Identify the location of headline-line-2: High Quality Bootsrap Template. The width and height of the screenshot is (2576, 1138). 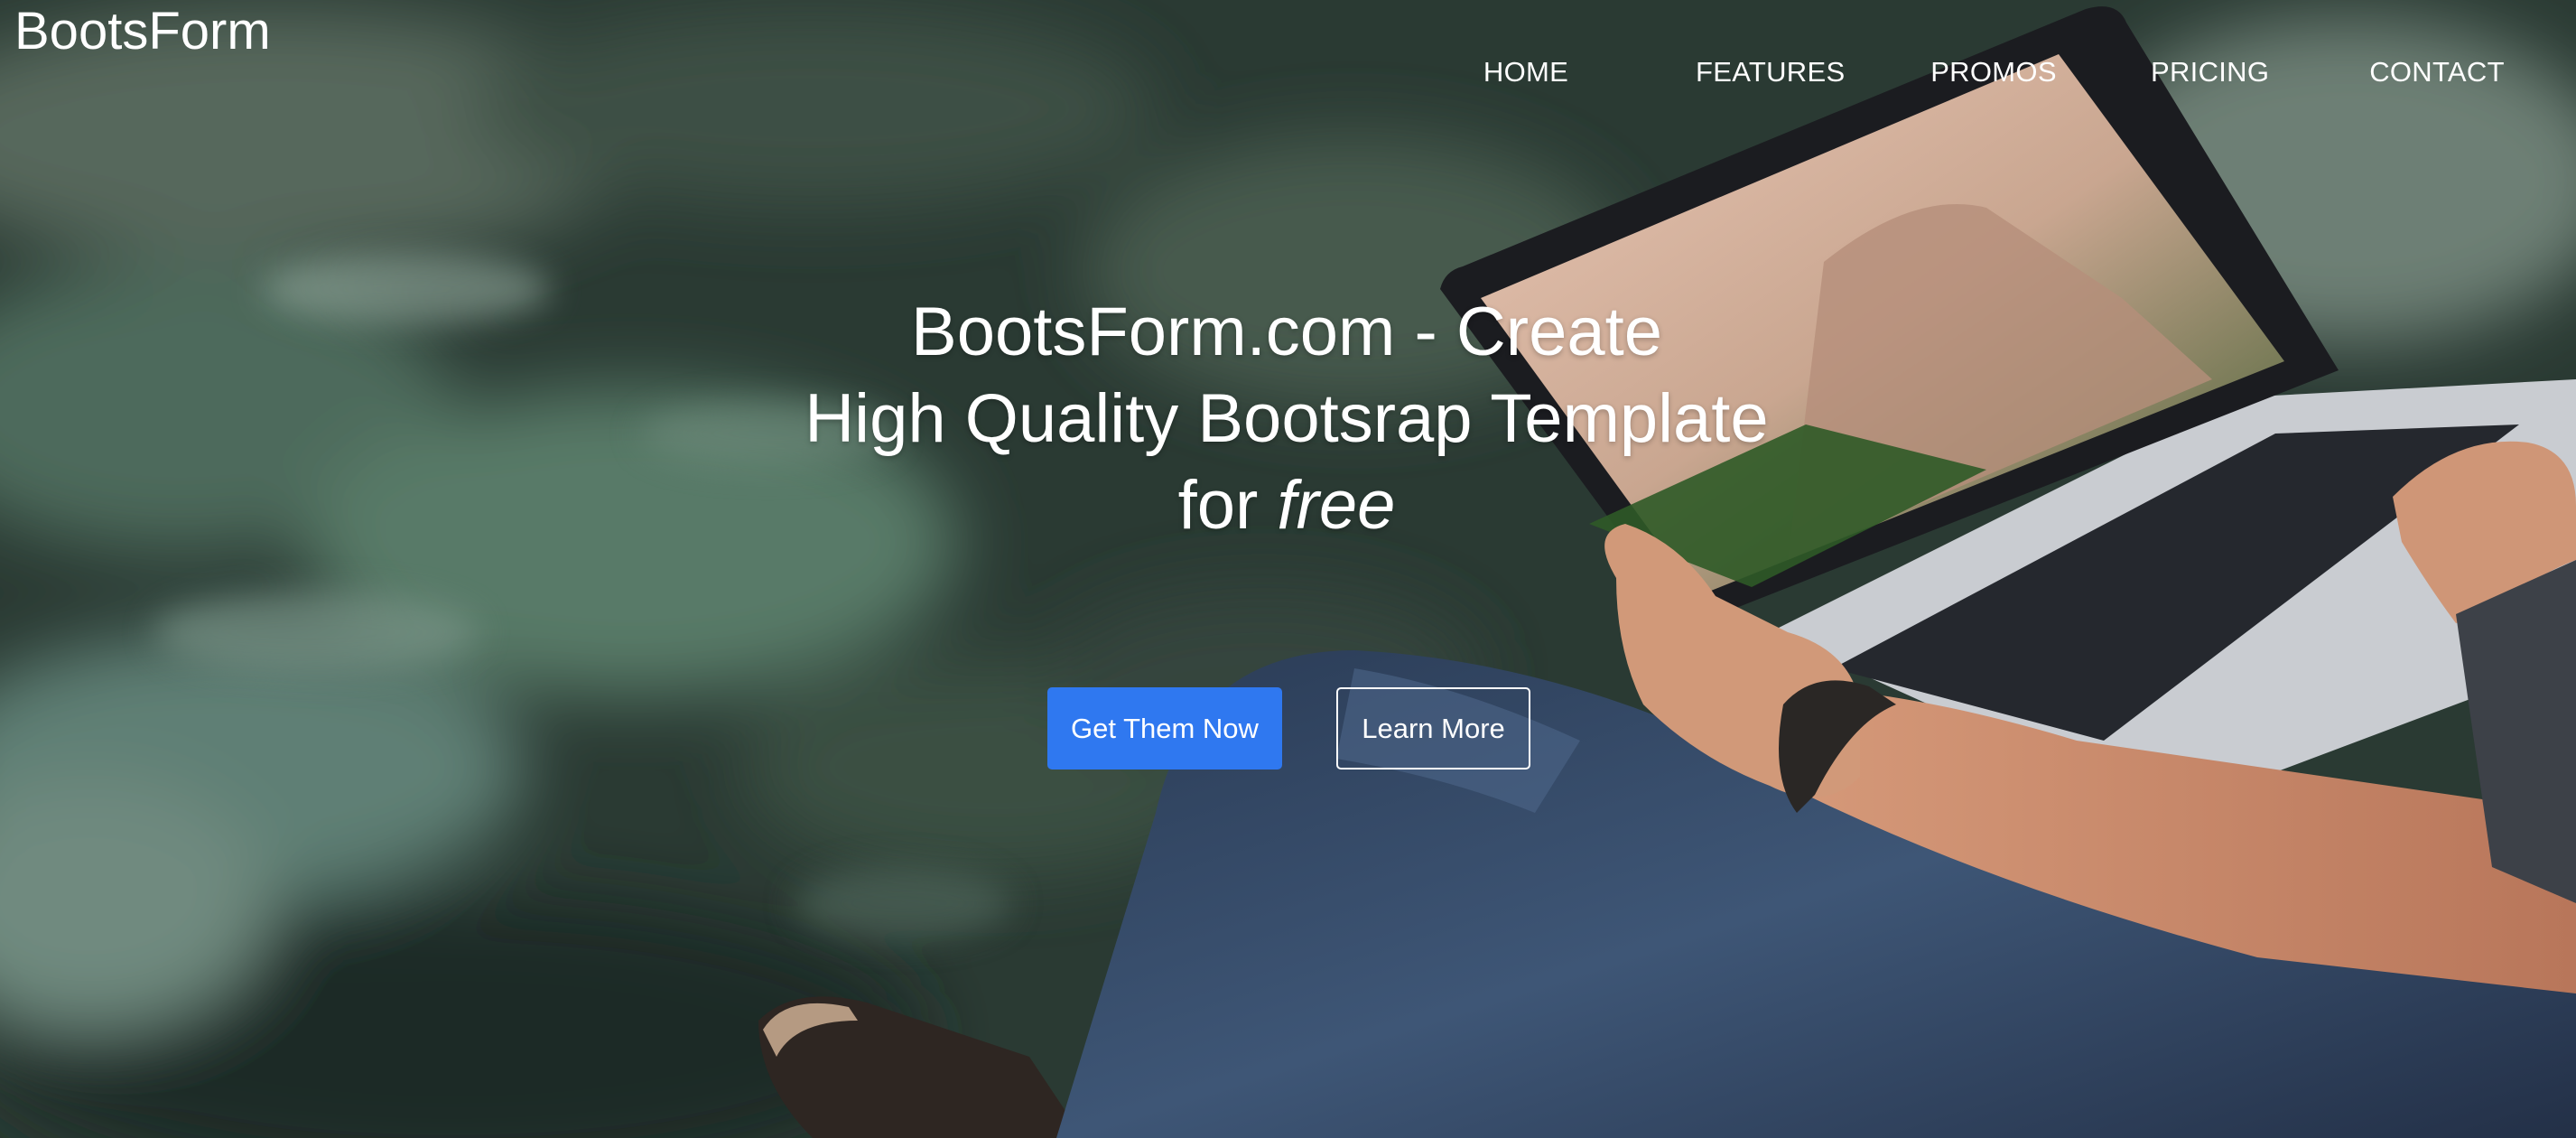
(1286, 418).